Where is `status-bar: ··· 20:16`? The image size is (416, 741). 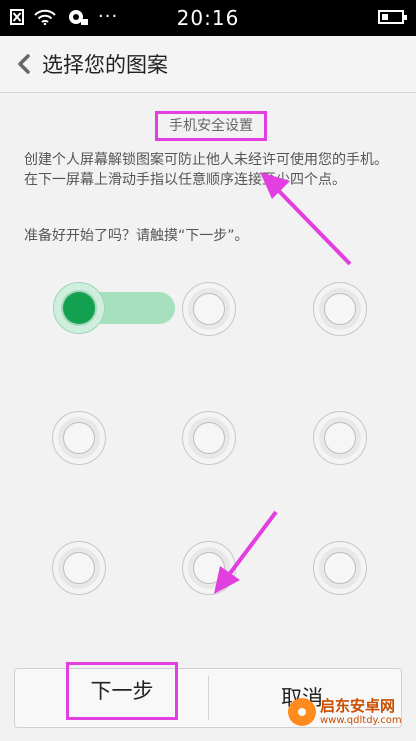
status-bar: ··· 20:16 is located at coordinates (208, 18).